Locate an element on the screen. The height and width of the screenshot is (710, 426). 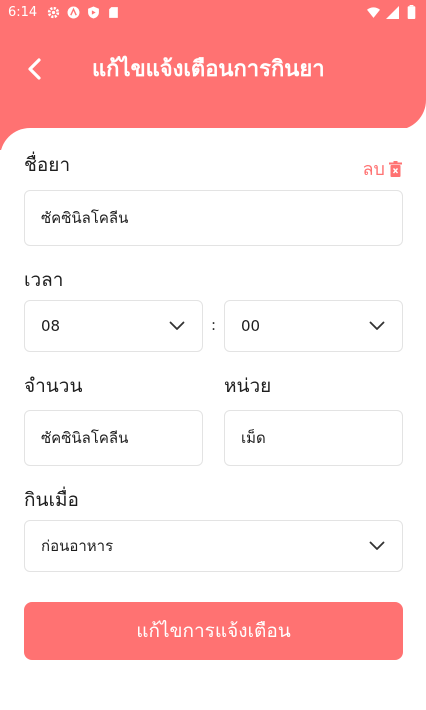
hour-select: 08 is located at coordinates (113, 326).